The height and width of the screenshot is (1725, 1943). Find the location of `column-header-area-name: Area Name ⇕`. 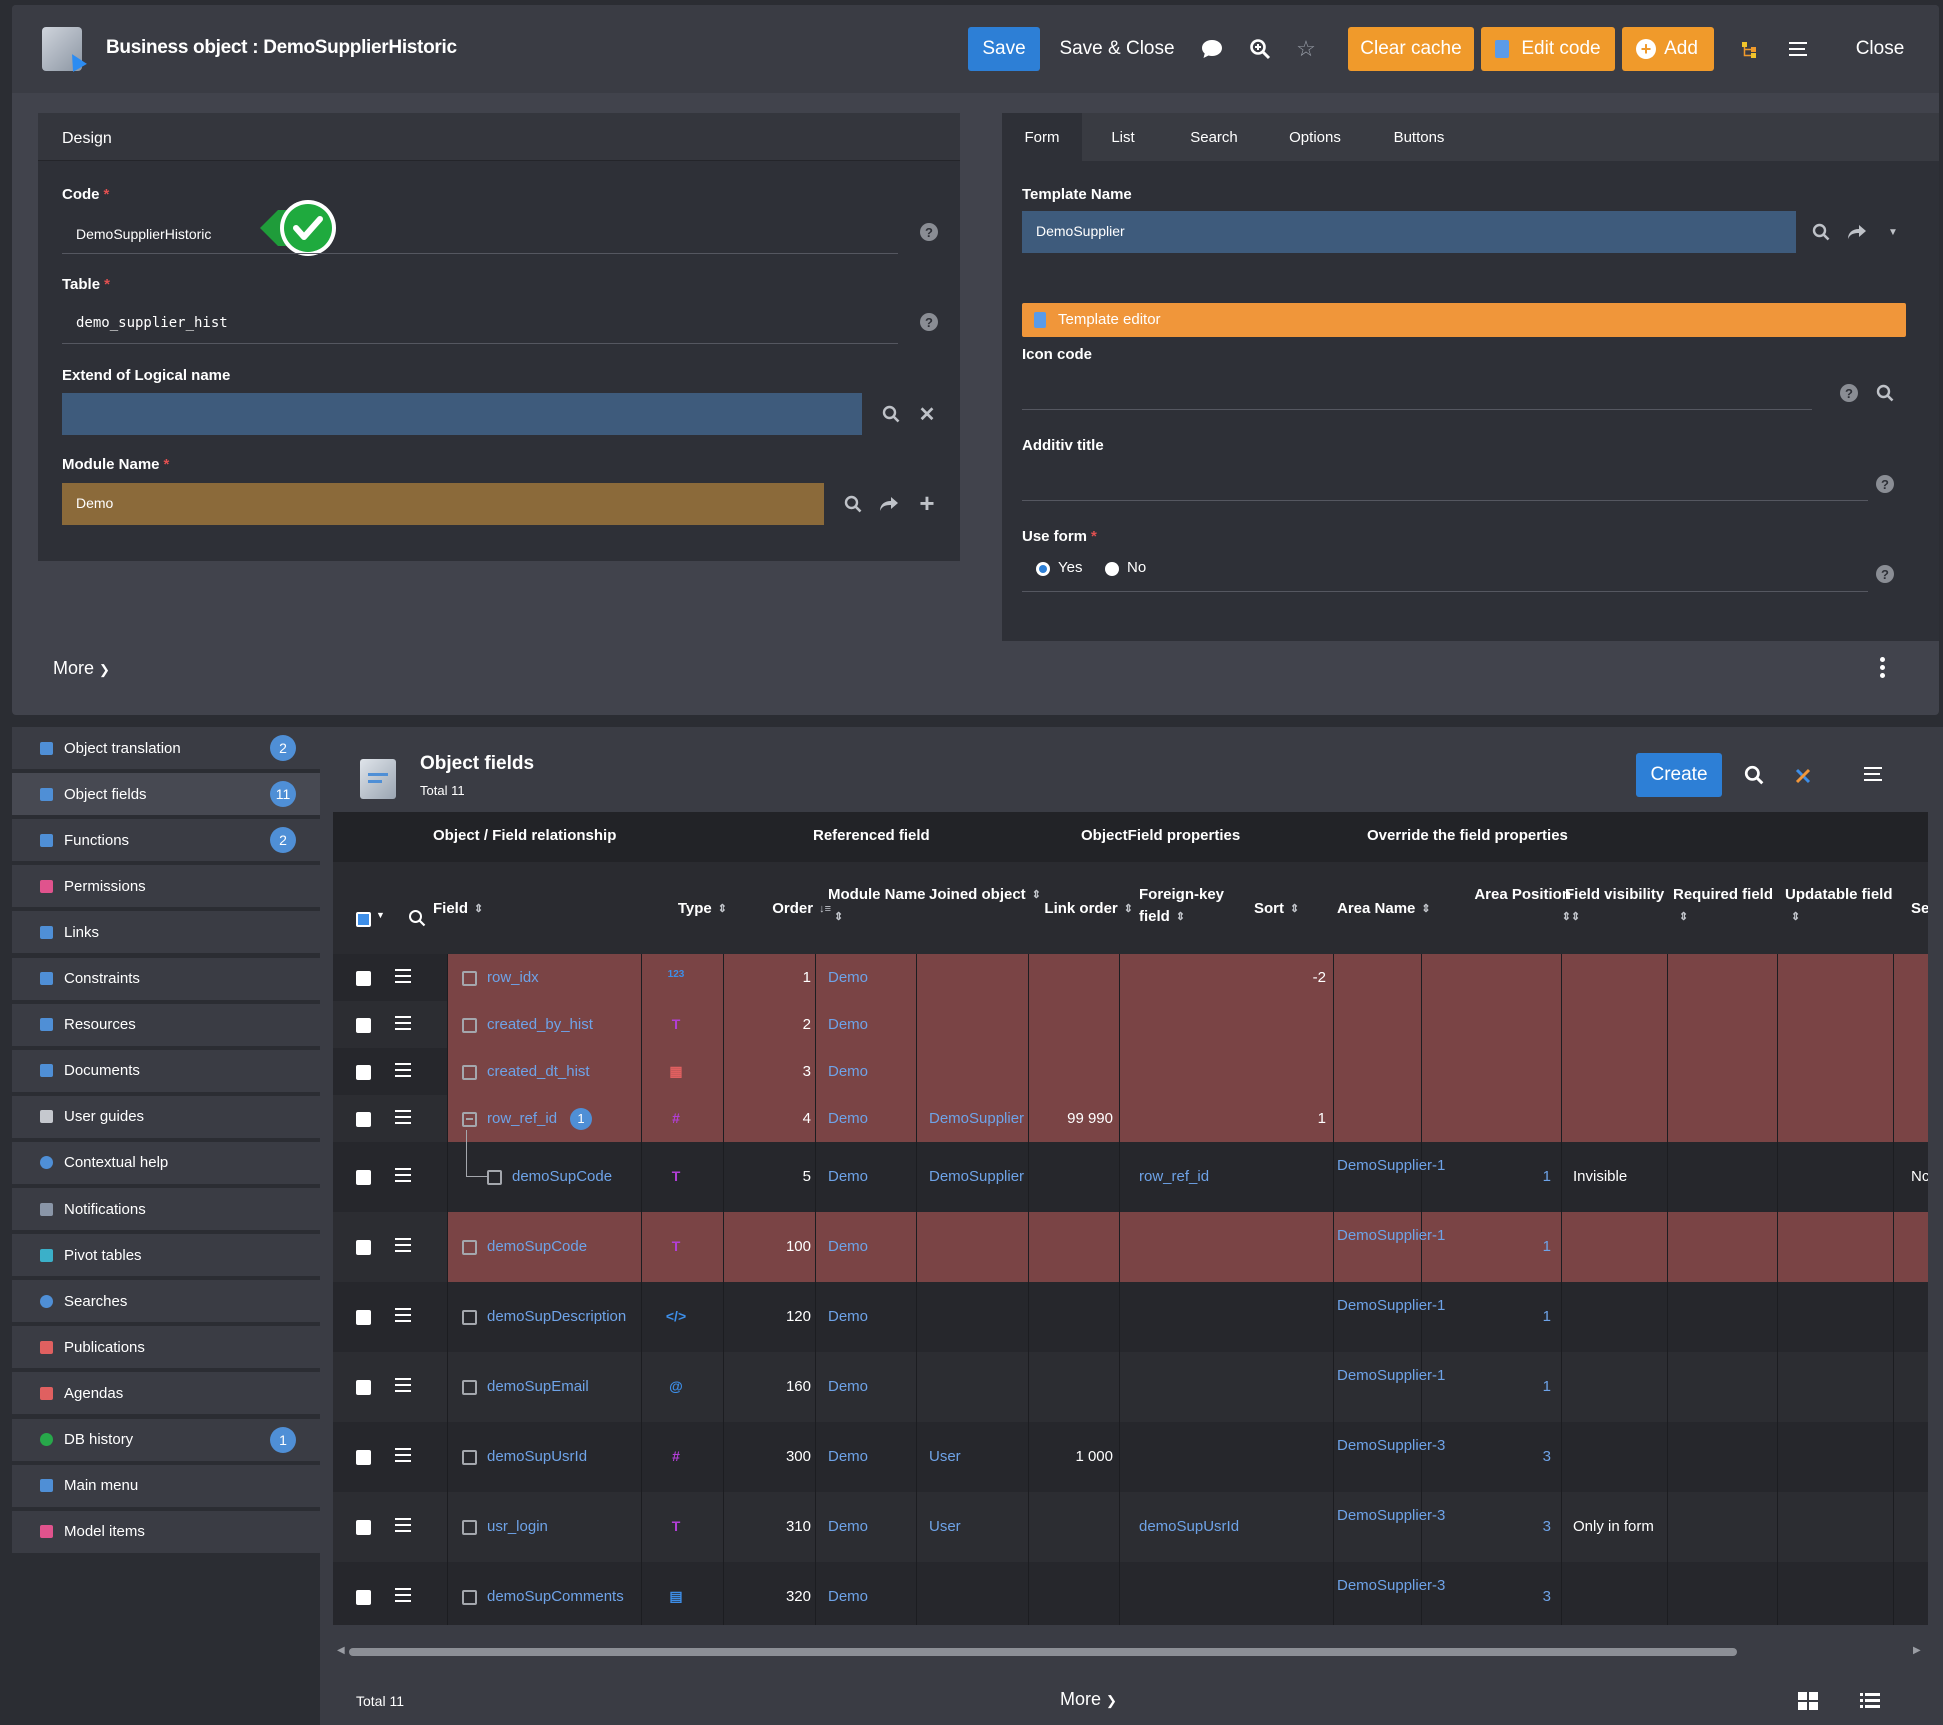

column-header-area-name: Area Name ⇕ is located at coordinates (1402, 909).